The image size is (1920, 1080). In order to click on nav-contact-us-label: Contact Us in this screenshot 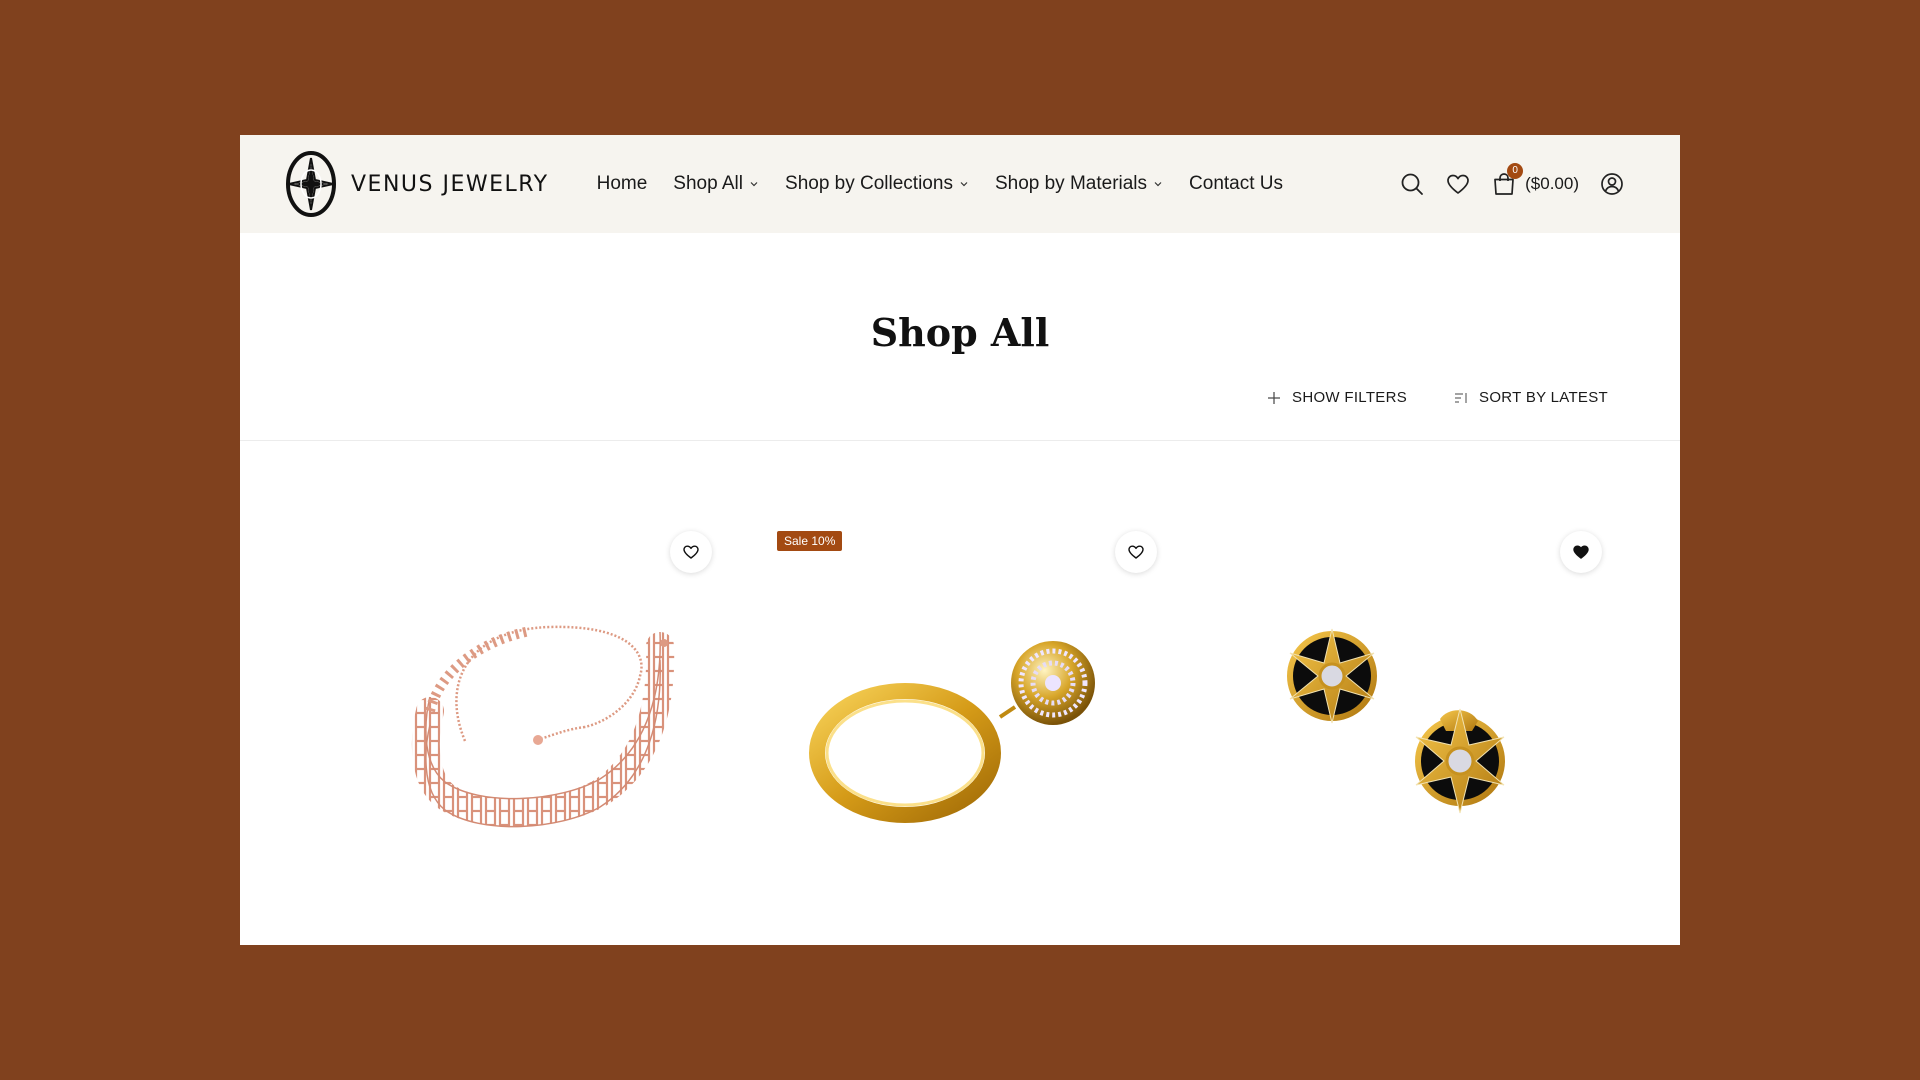, I will do `click(1236, 183)`.